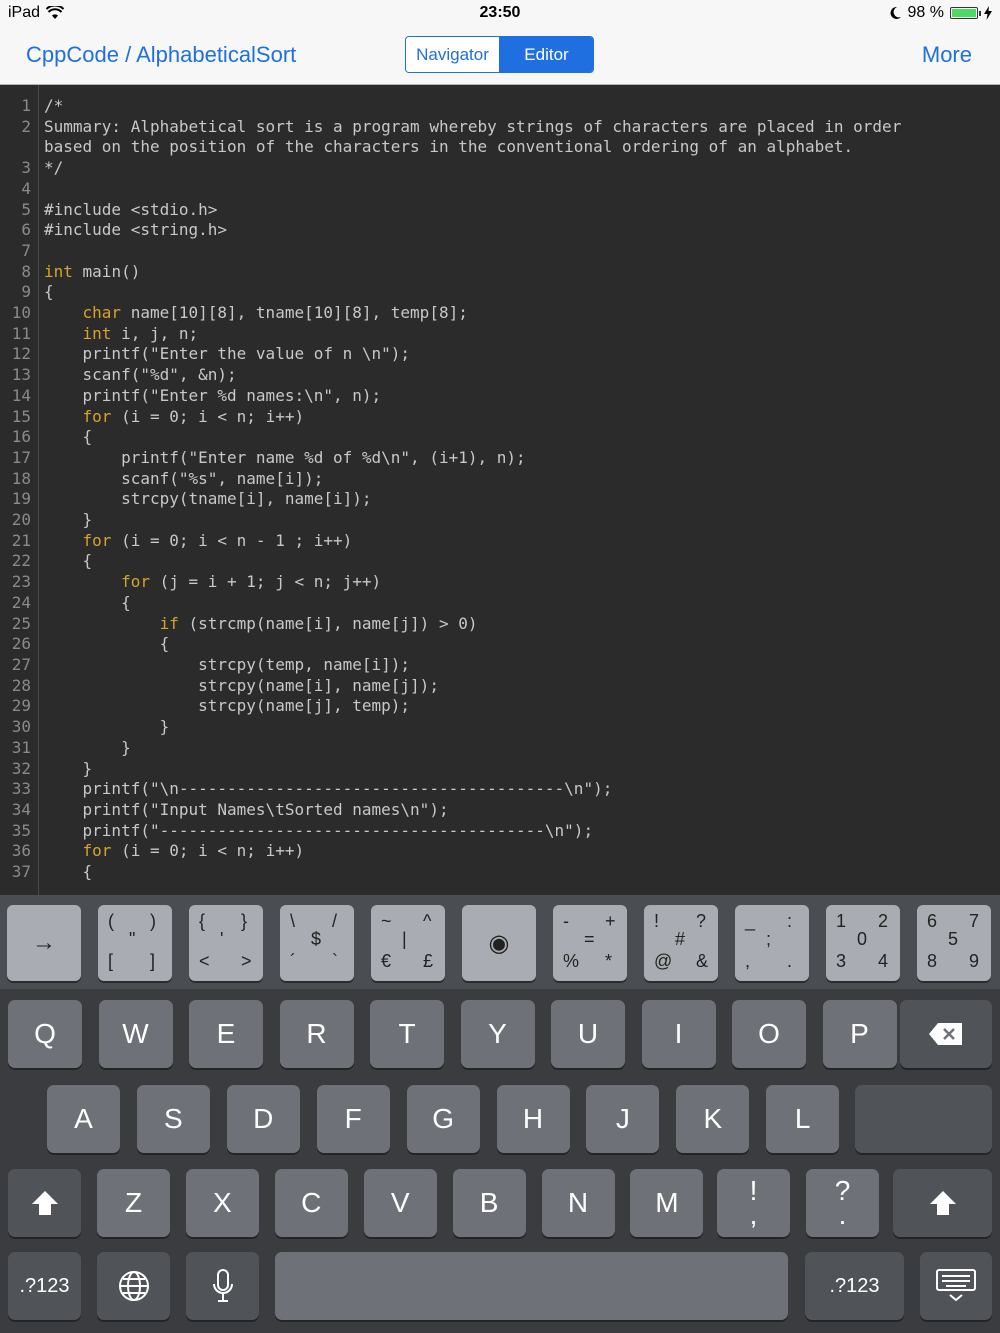 This screenshot has height=1333, width=1000. Describe the element at coordinates (769, 1034) in the screenshot. I see `key-o: O` at that location.